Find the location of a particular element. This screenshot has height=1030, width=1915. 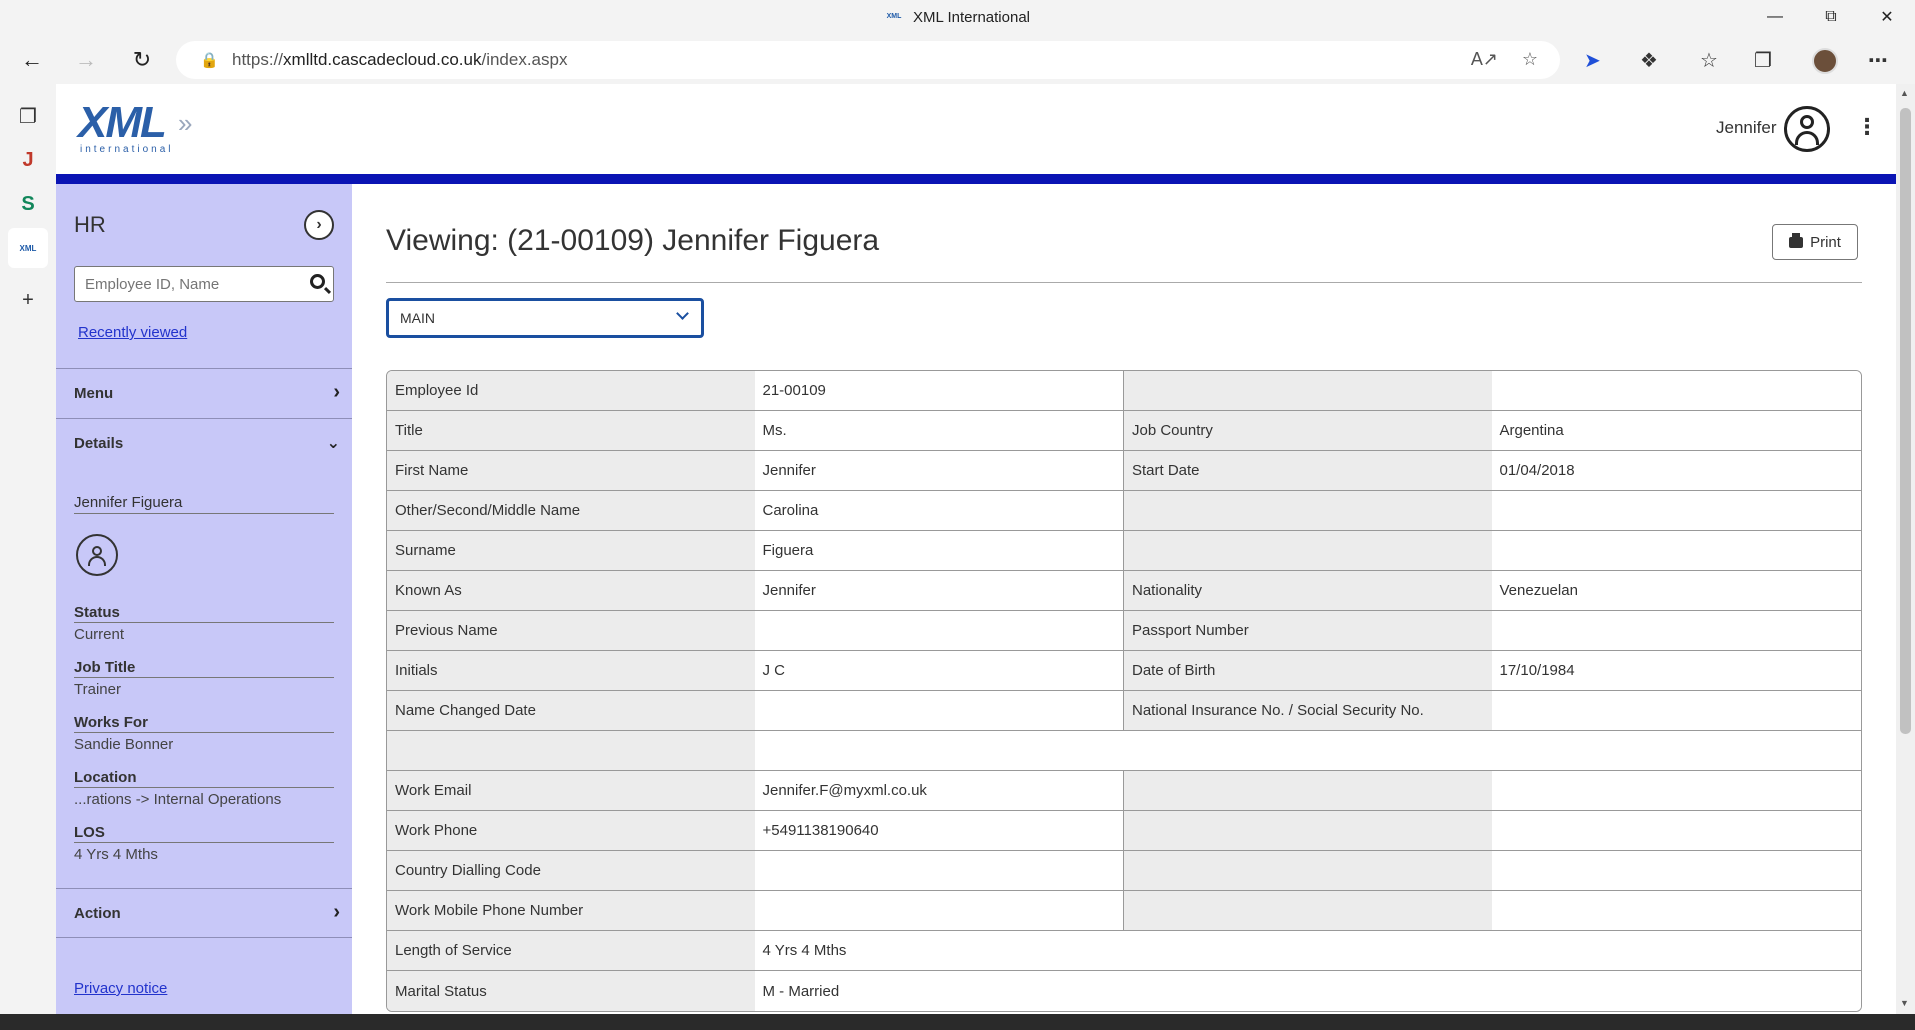

field-value: 21-00109 is located at coordinates (939, 390).